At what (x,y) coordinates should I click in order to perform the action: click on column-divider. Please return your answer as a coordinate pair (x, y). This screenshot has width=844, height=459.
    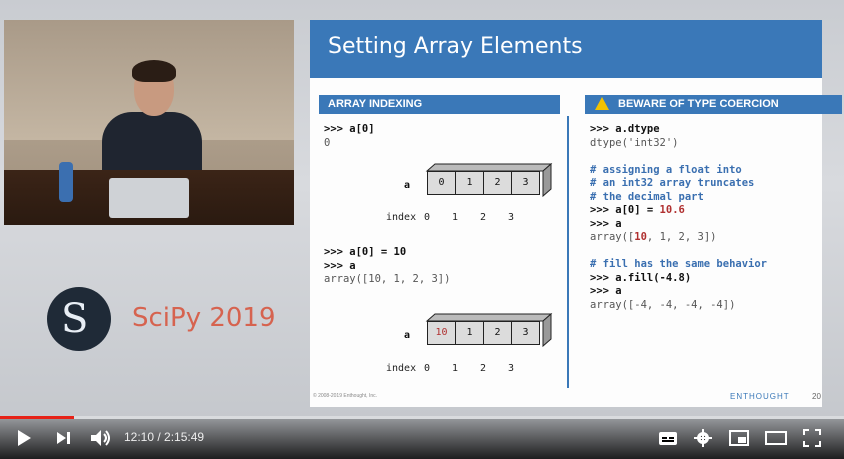
    Looking at the image, I should click on (568, 252).